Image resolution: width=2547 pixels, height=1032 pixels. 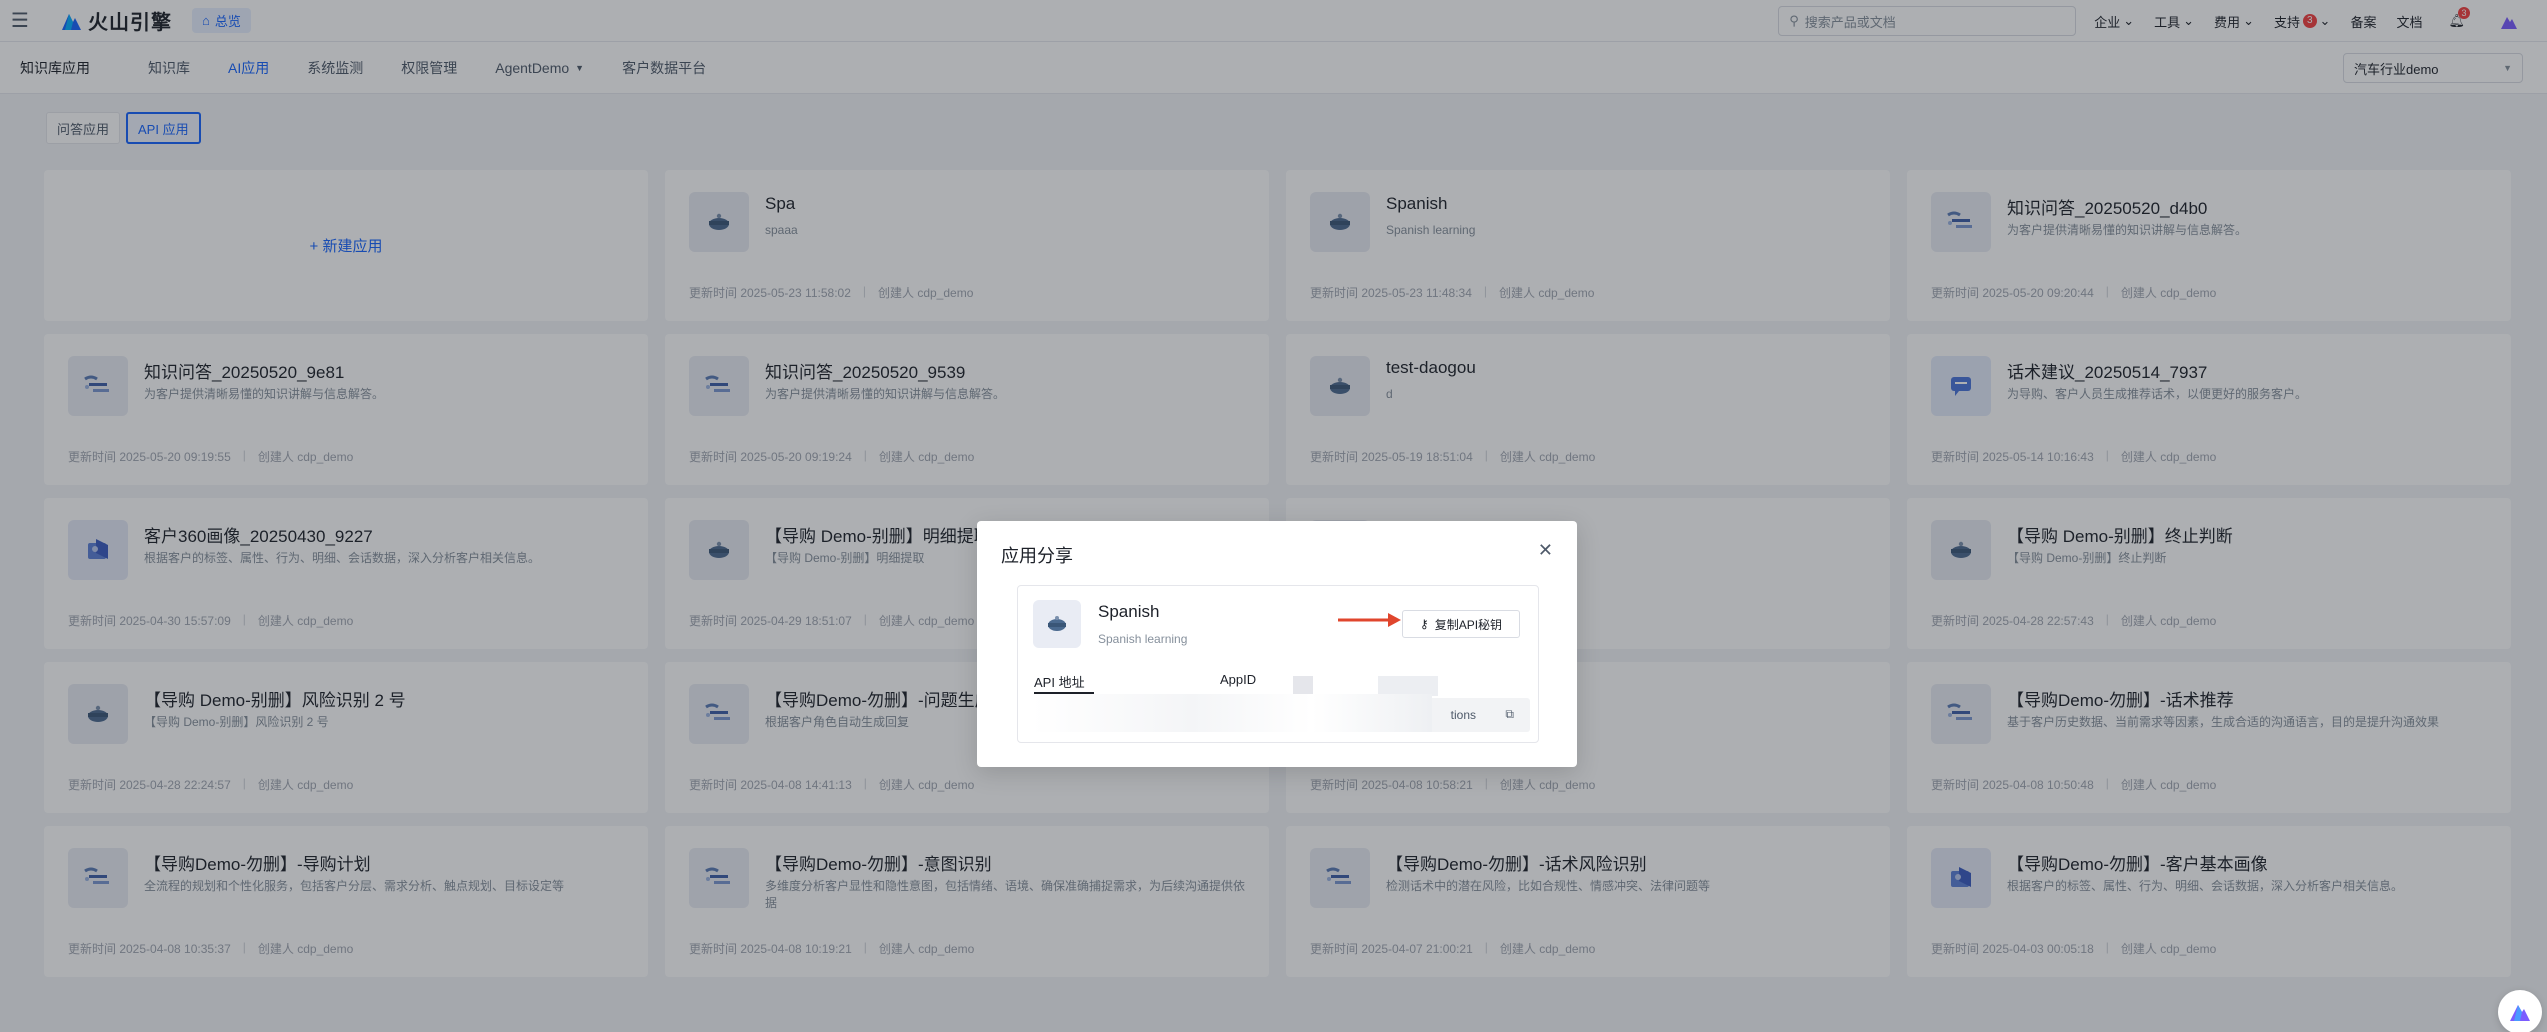 I want to click on key-icon: ⚷, so click(x=1424, y=624).